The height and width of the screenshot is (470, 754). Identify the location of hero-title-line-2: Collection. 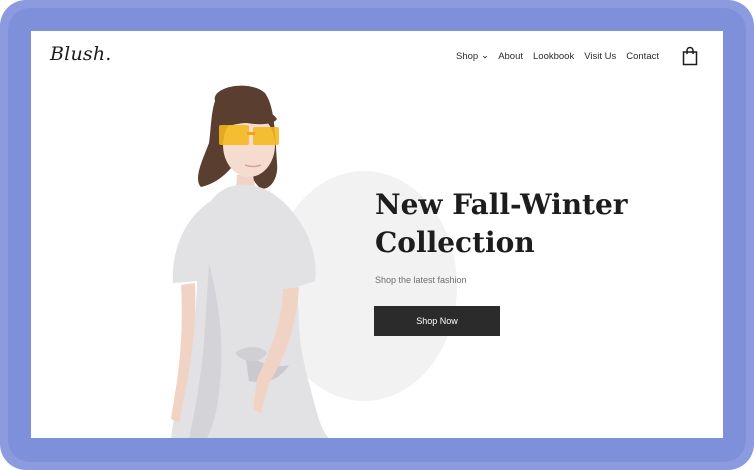
(455, 242).